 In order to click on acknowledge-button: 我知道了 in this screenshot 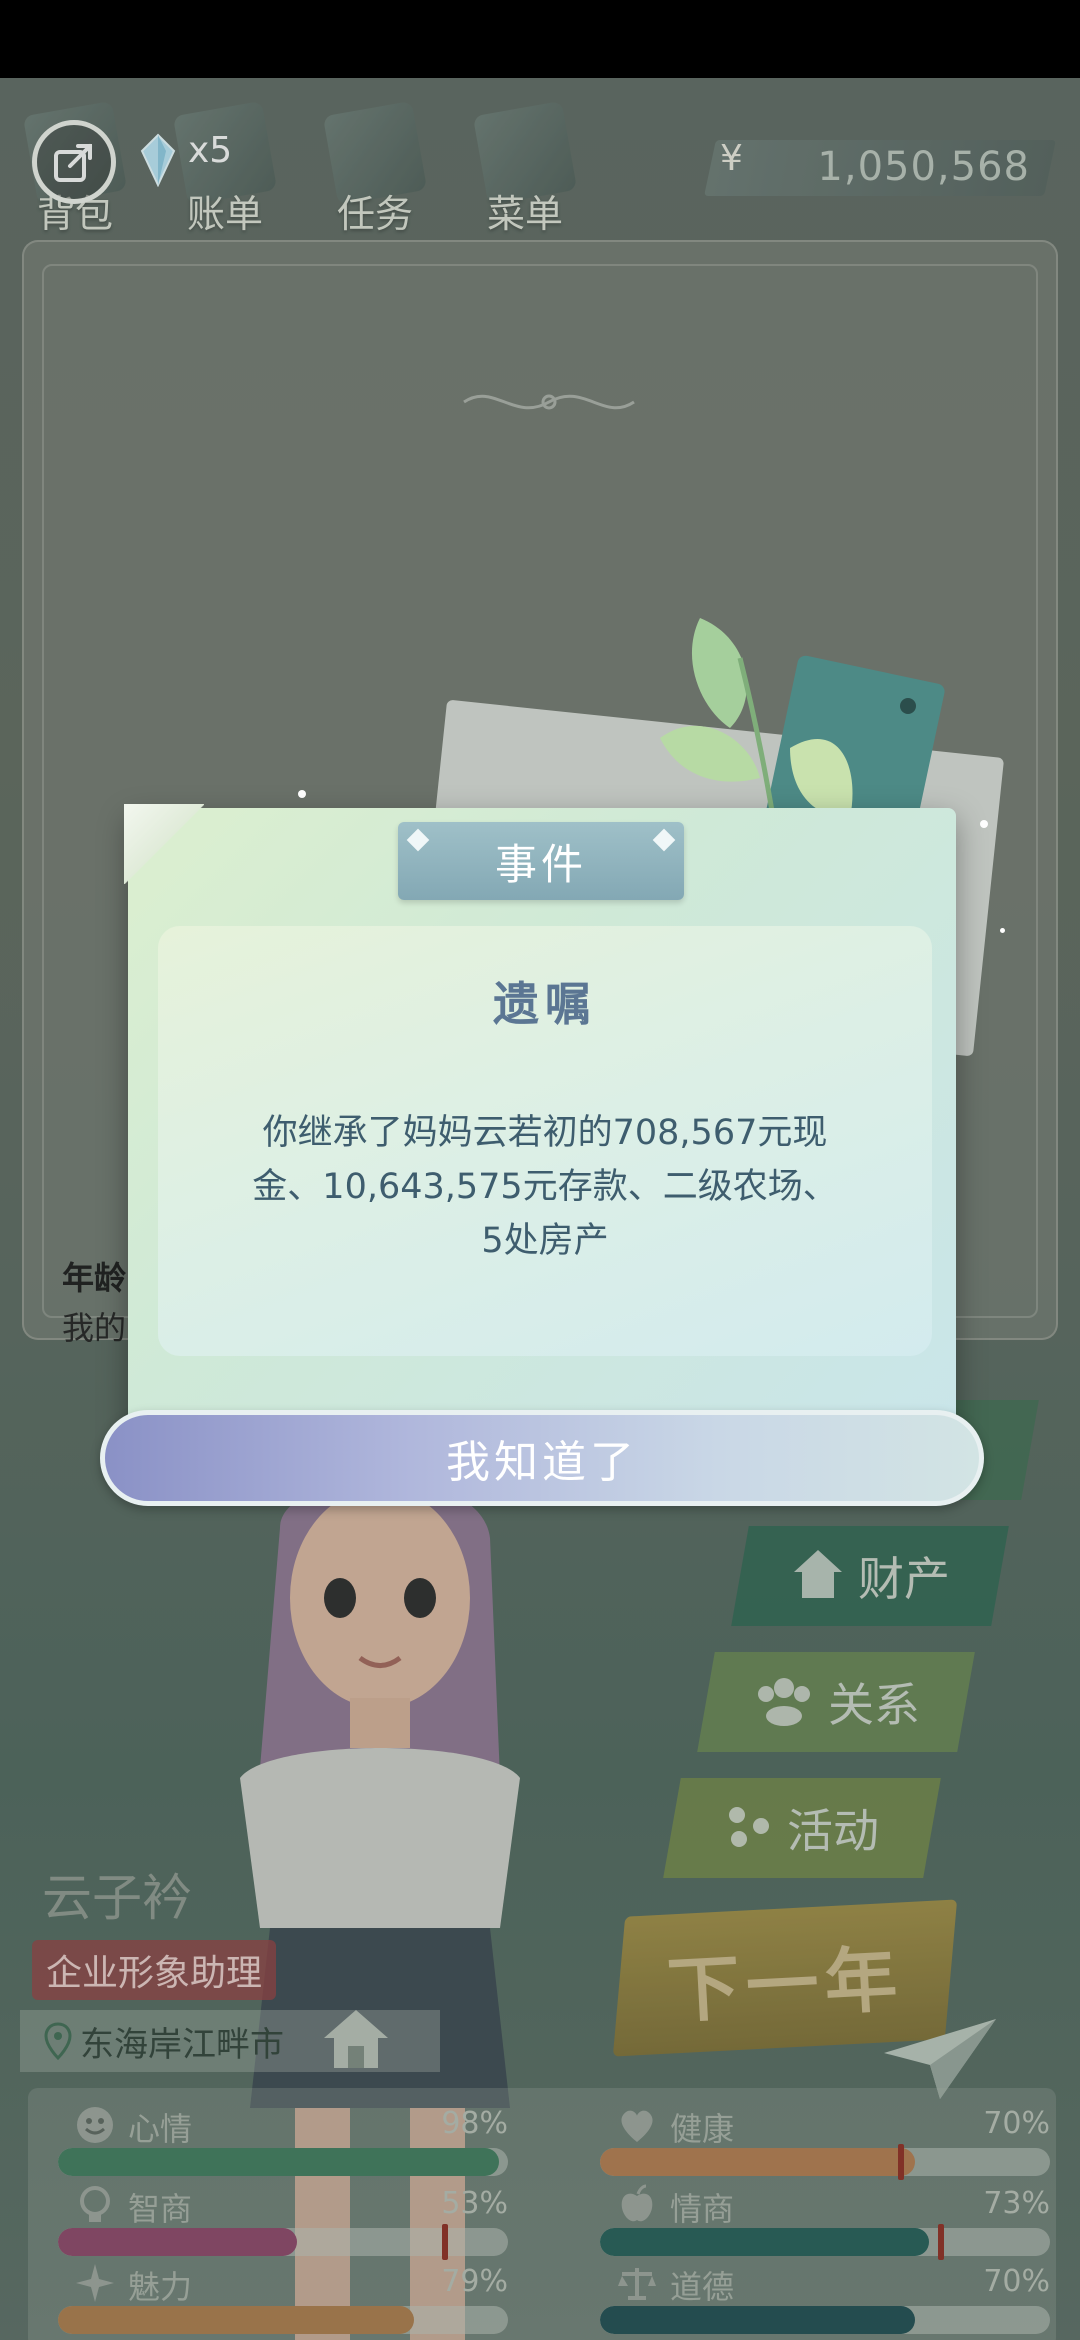, I will do `click(542, 1458)`.